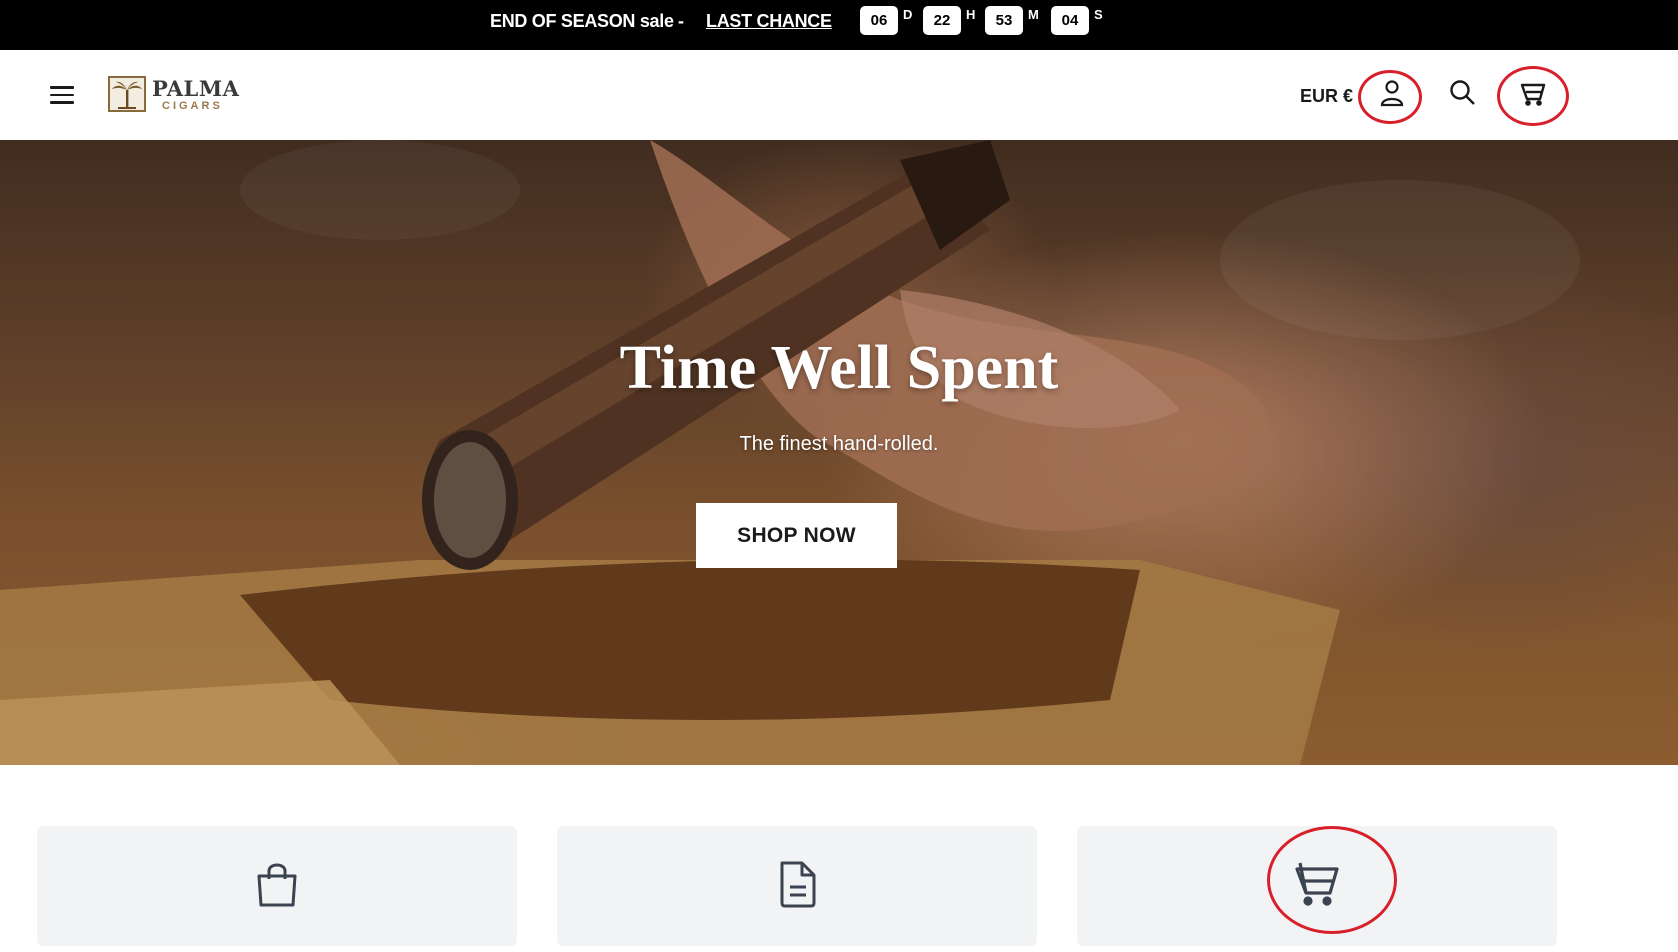 The image size is (1678, 952). I want to click on feature-card-document, so click(797, 886).